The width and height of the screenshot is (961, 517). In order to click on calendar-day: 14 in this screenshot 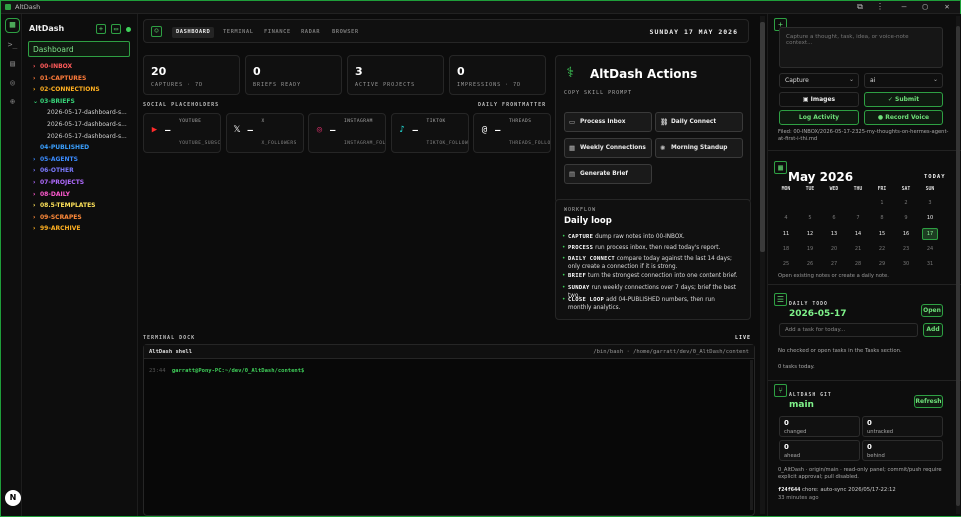, I will do `click(858, 234)`.